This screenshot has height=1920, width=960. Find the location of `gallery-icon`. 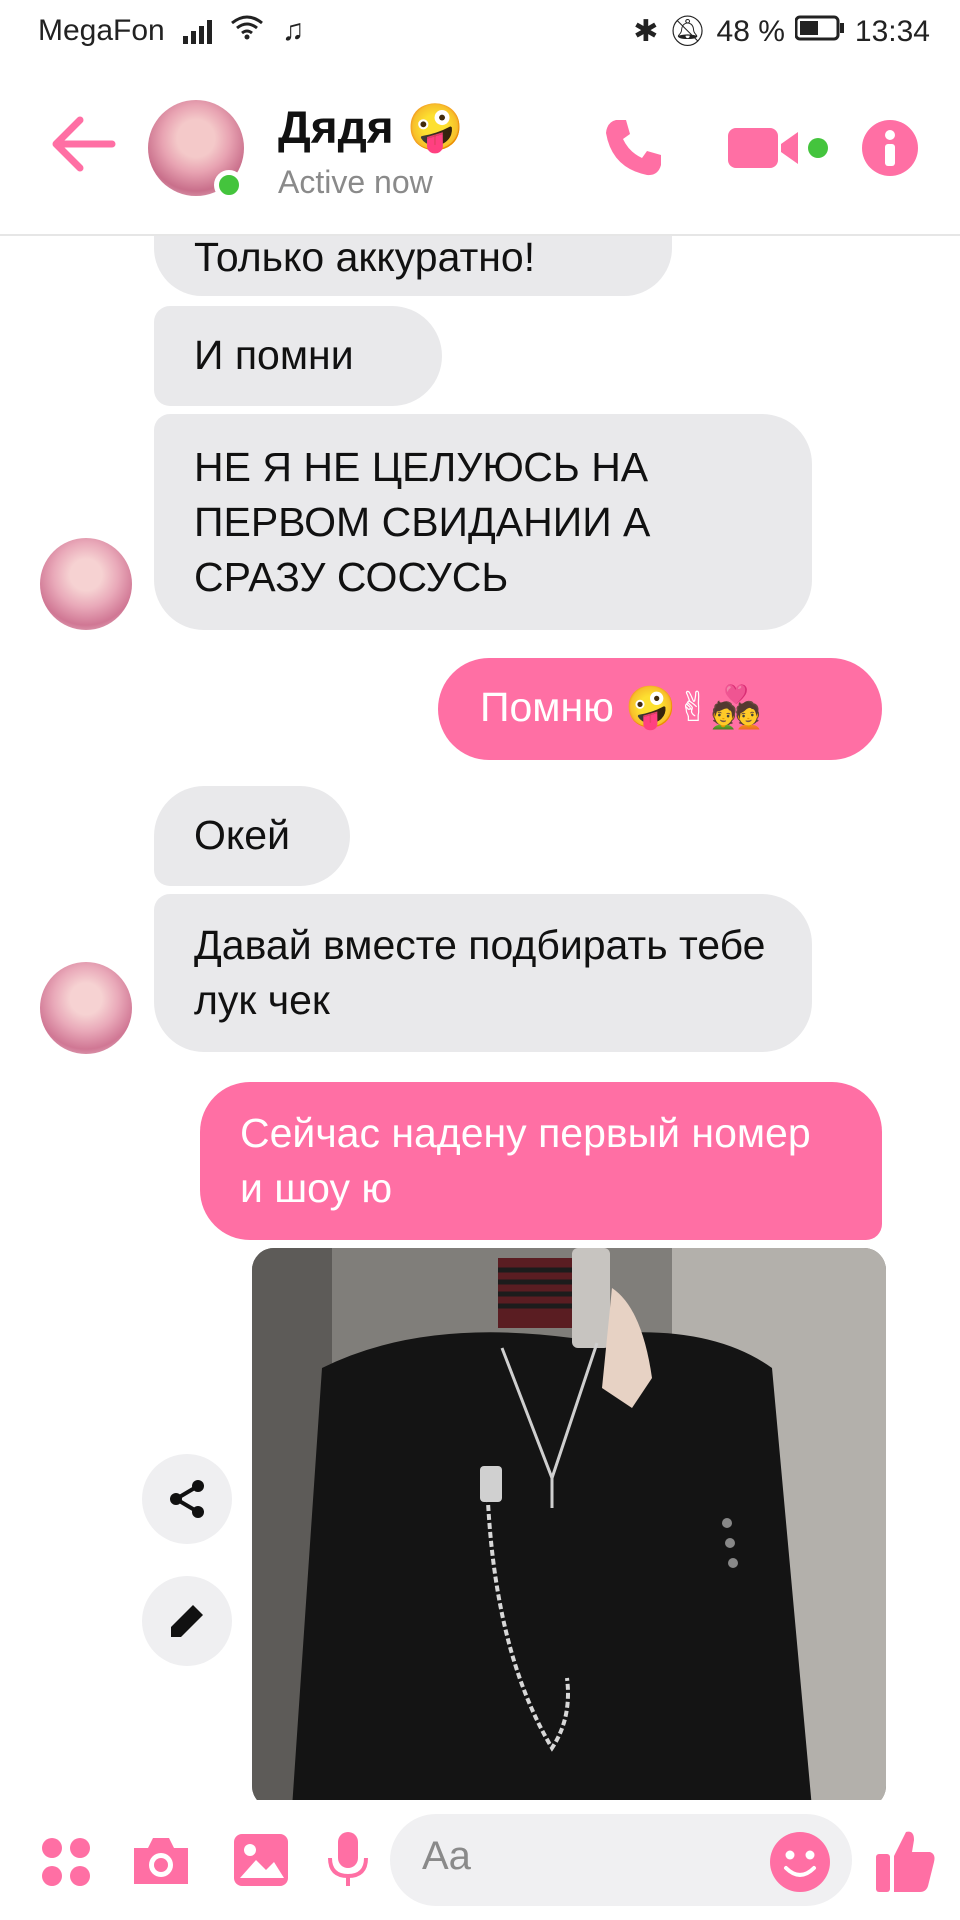

gallery-icon is located at coordinates (261, 1862).